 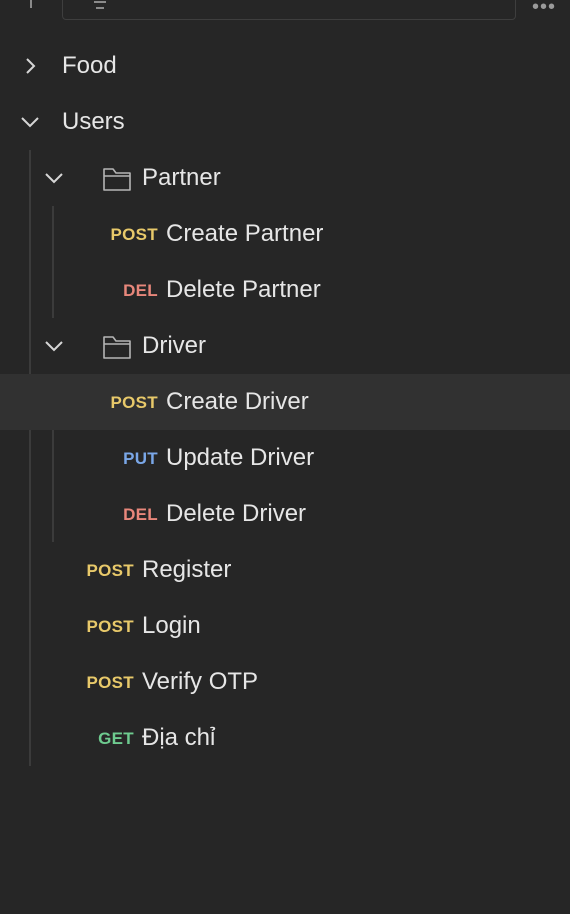 What do you see at coordinates (285, 122) in the screenshot?
I see `collection-users: Users` at bounding box center [285, 122].